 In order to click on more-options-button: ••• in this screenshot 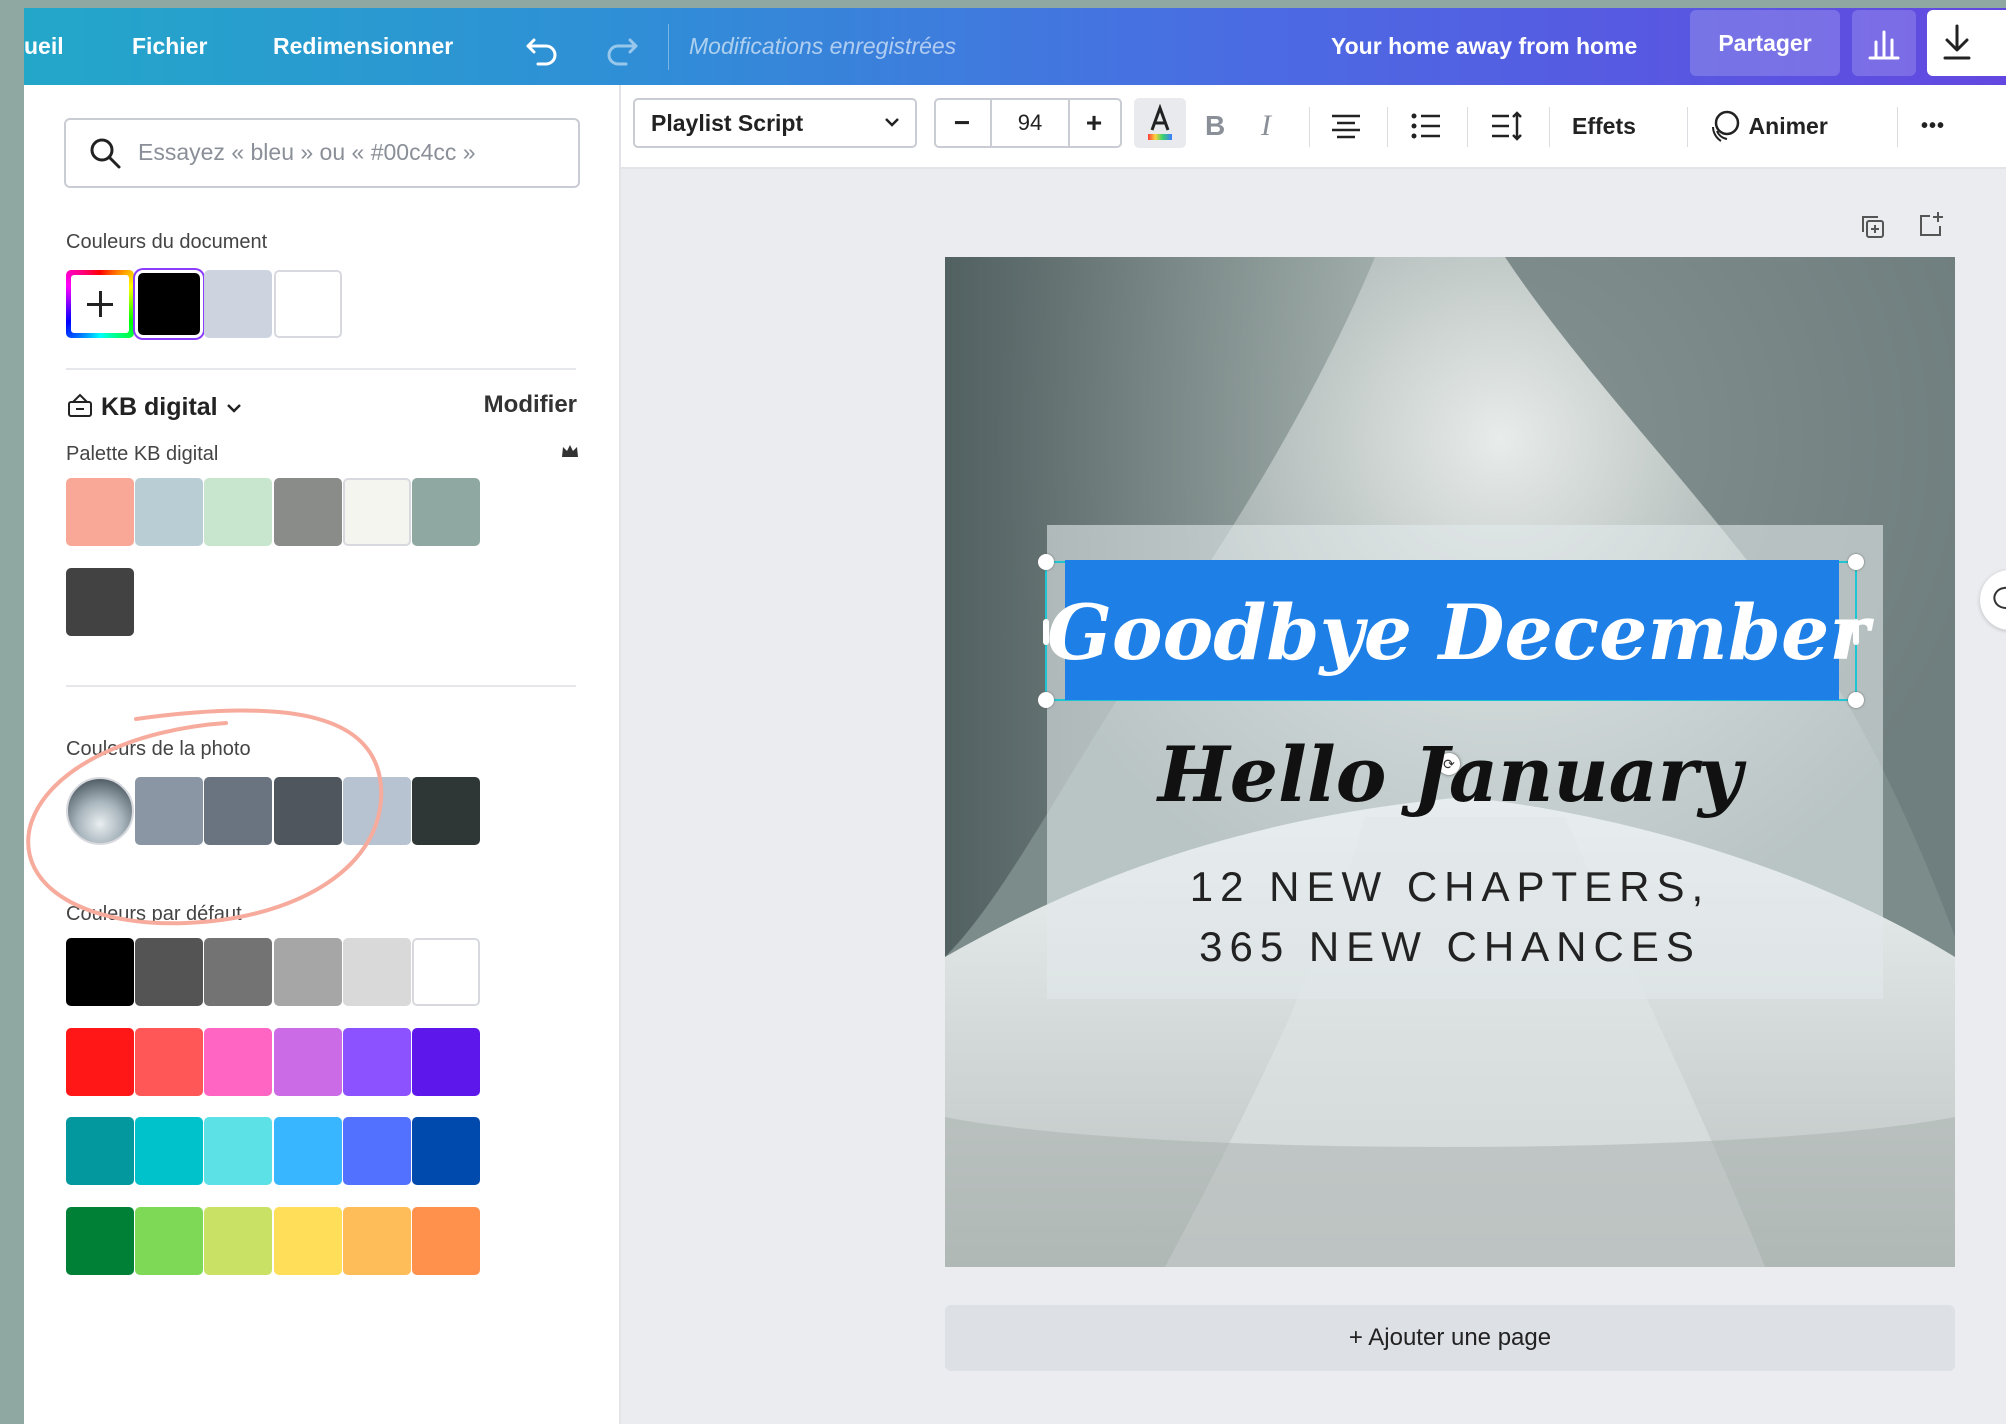, I will do `click(1933, 126)`.